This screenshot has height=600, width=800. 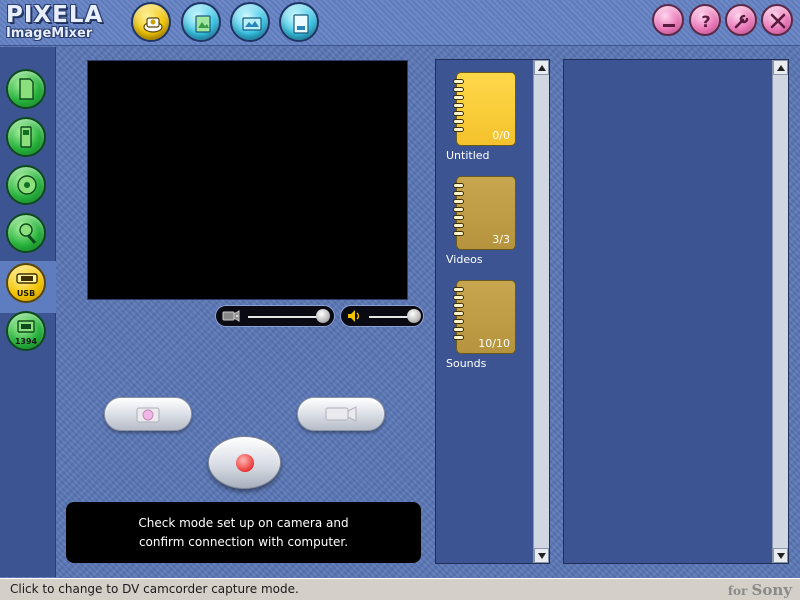 I want to click on album-name: Untitled, so click(x=468, y=155).